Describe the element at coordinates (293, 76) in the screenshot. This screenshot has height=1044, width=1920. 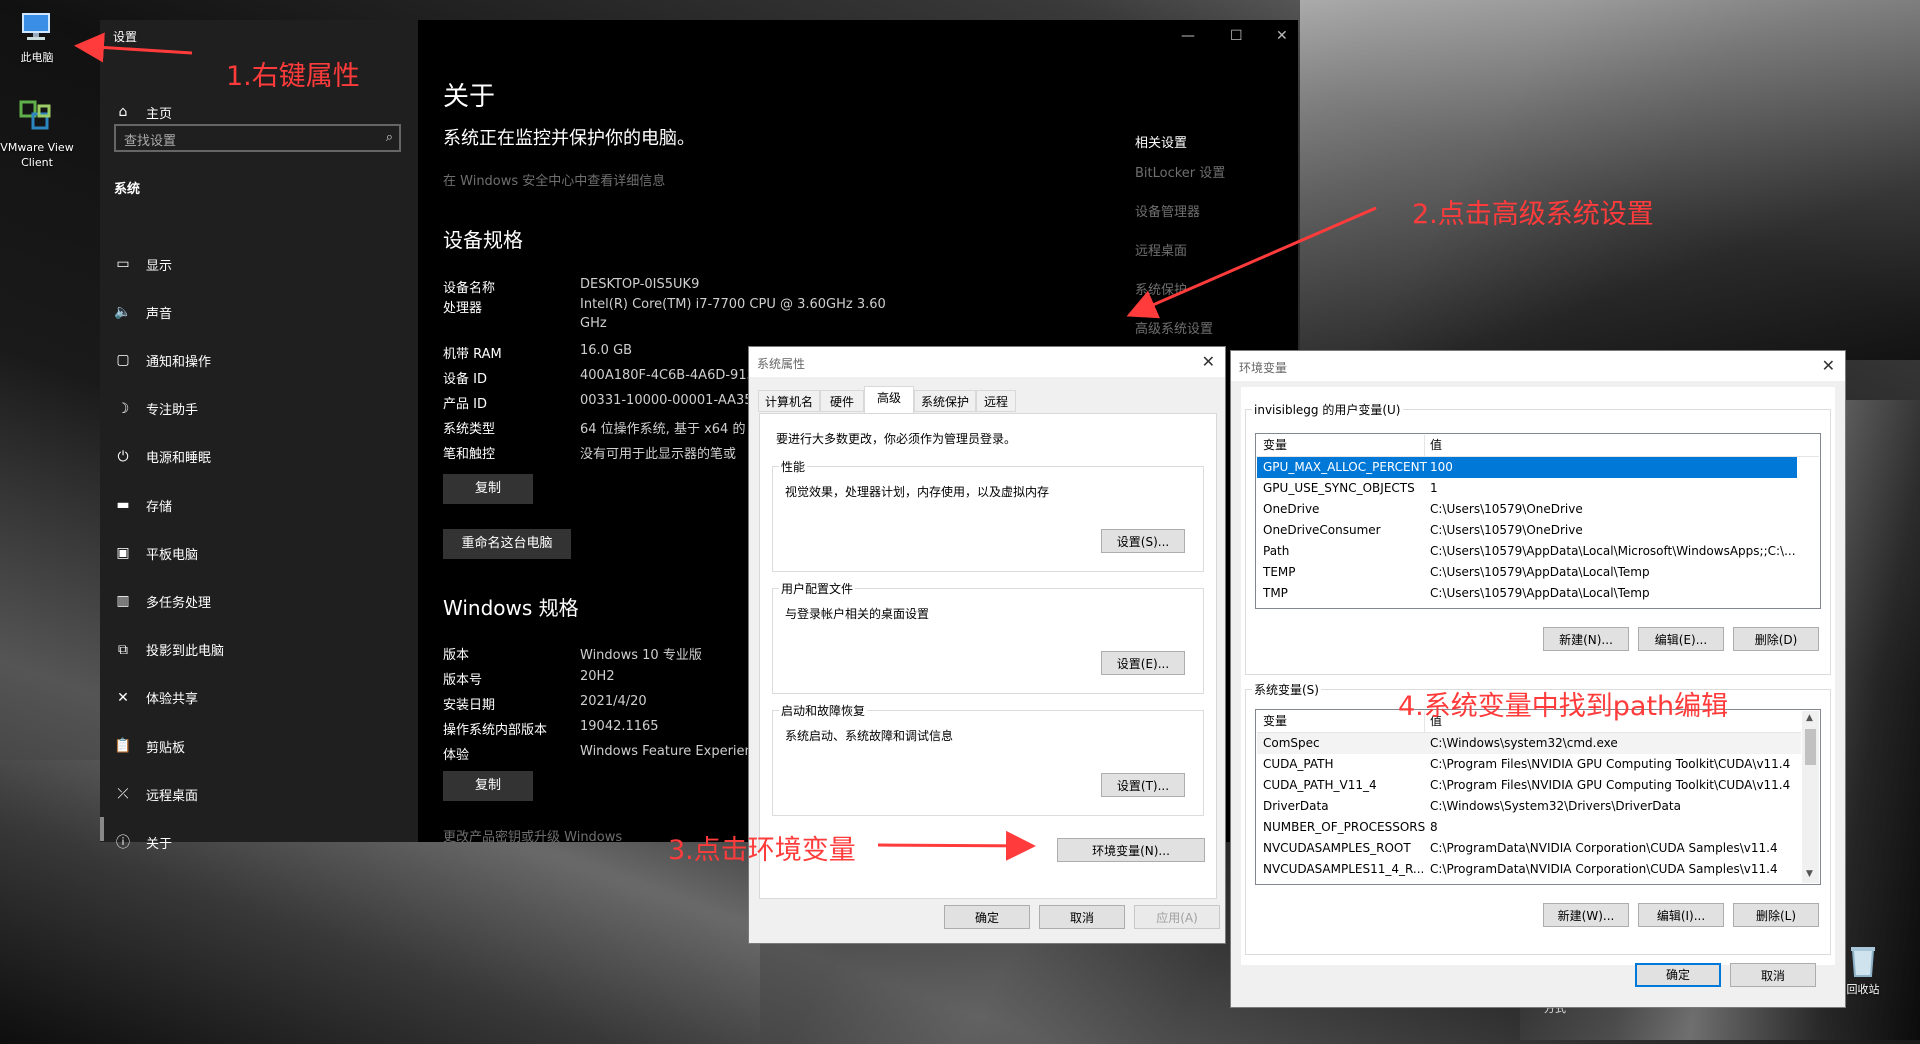
I see `annotation-step1: 1.右键属性` at that location.